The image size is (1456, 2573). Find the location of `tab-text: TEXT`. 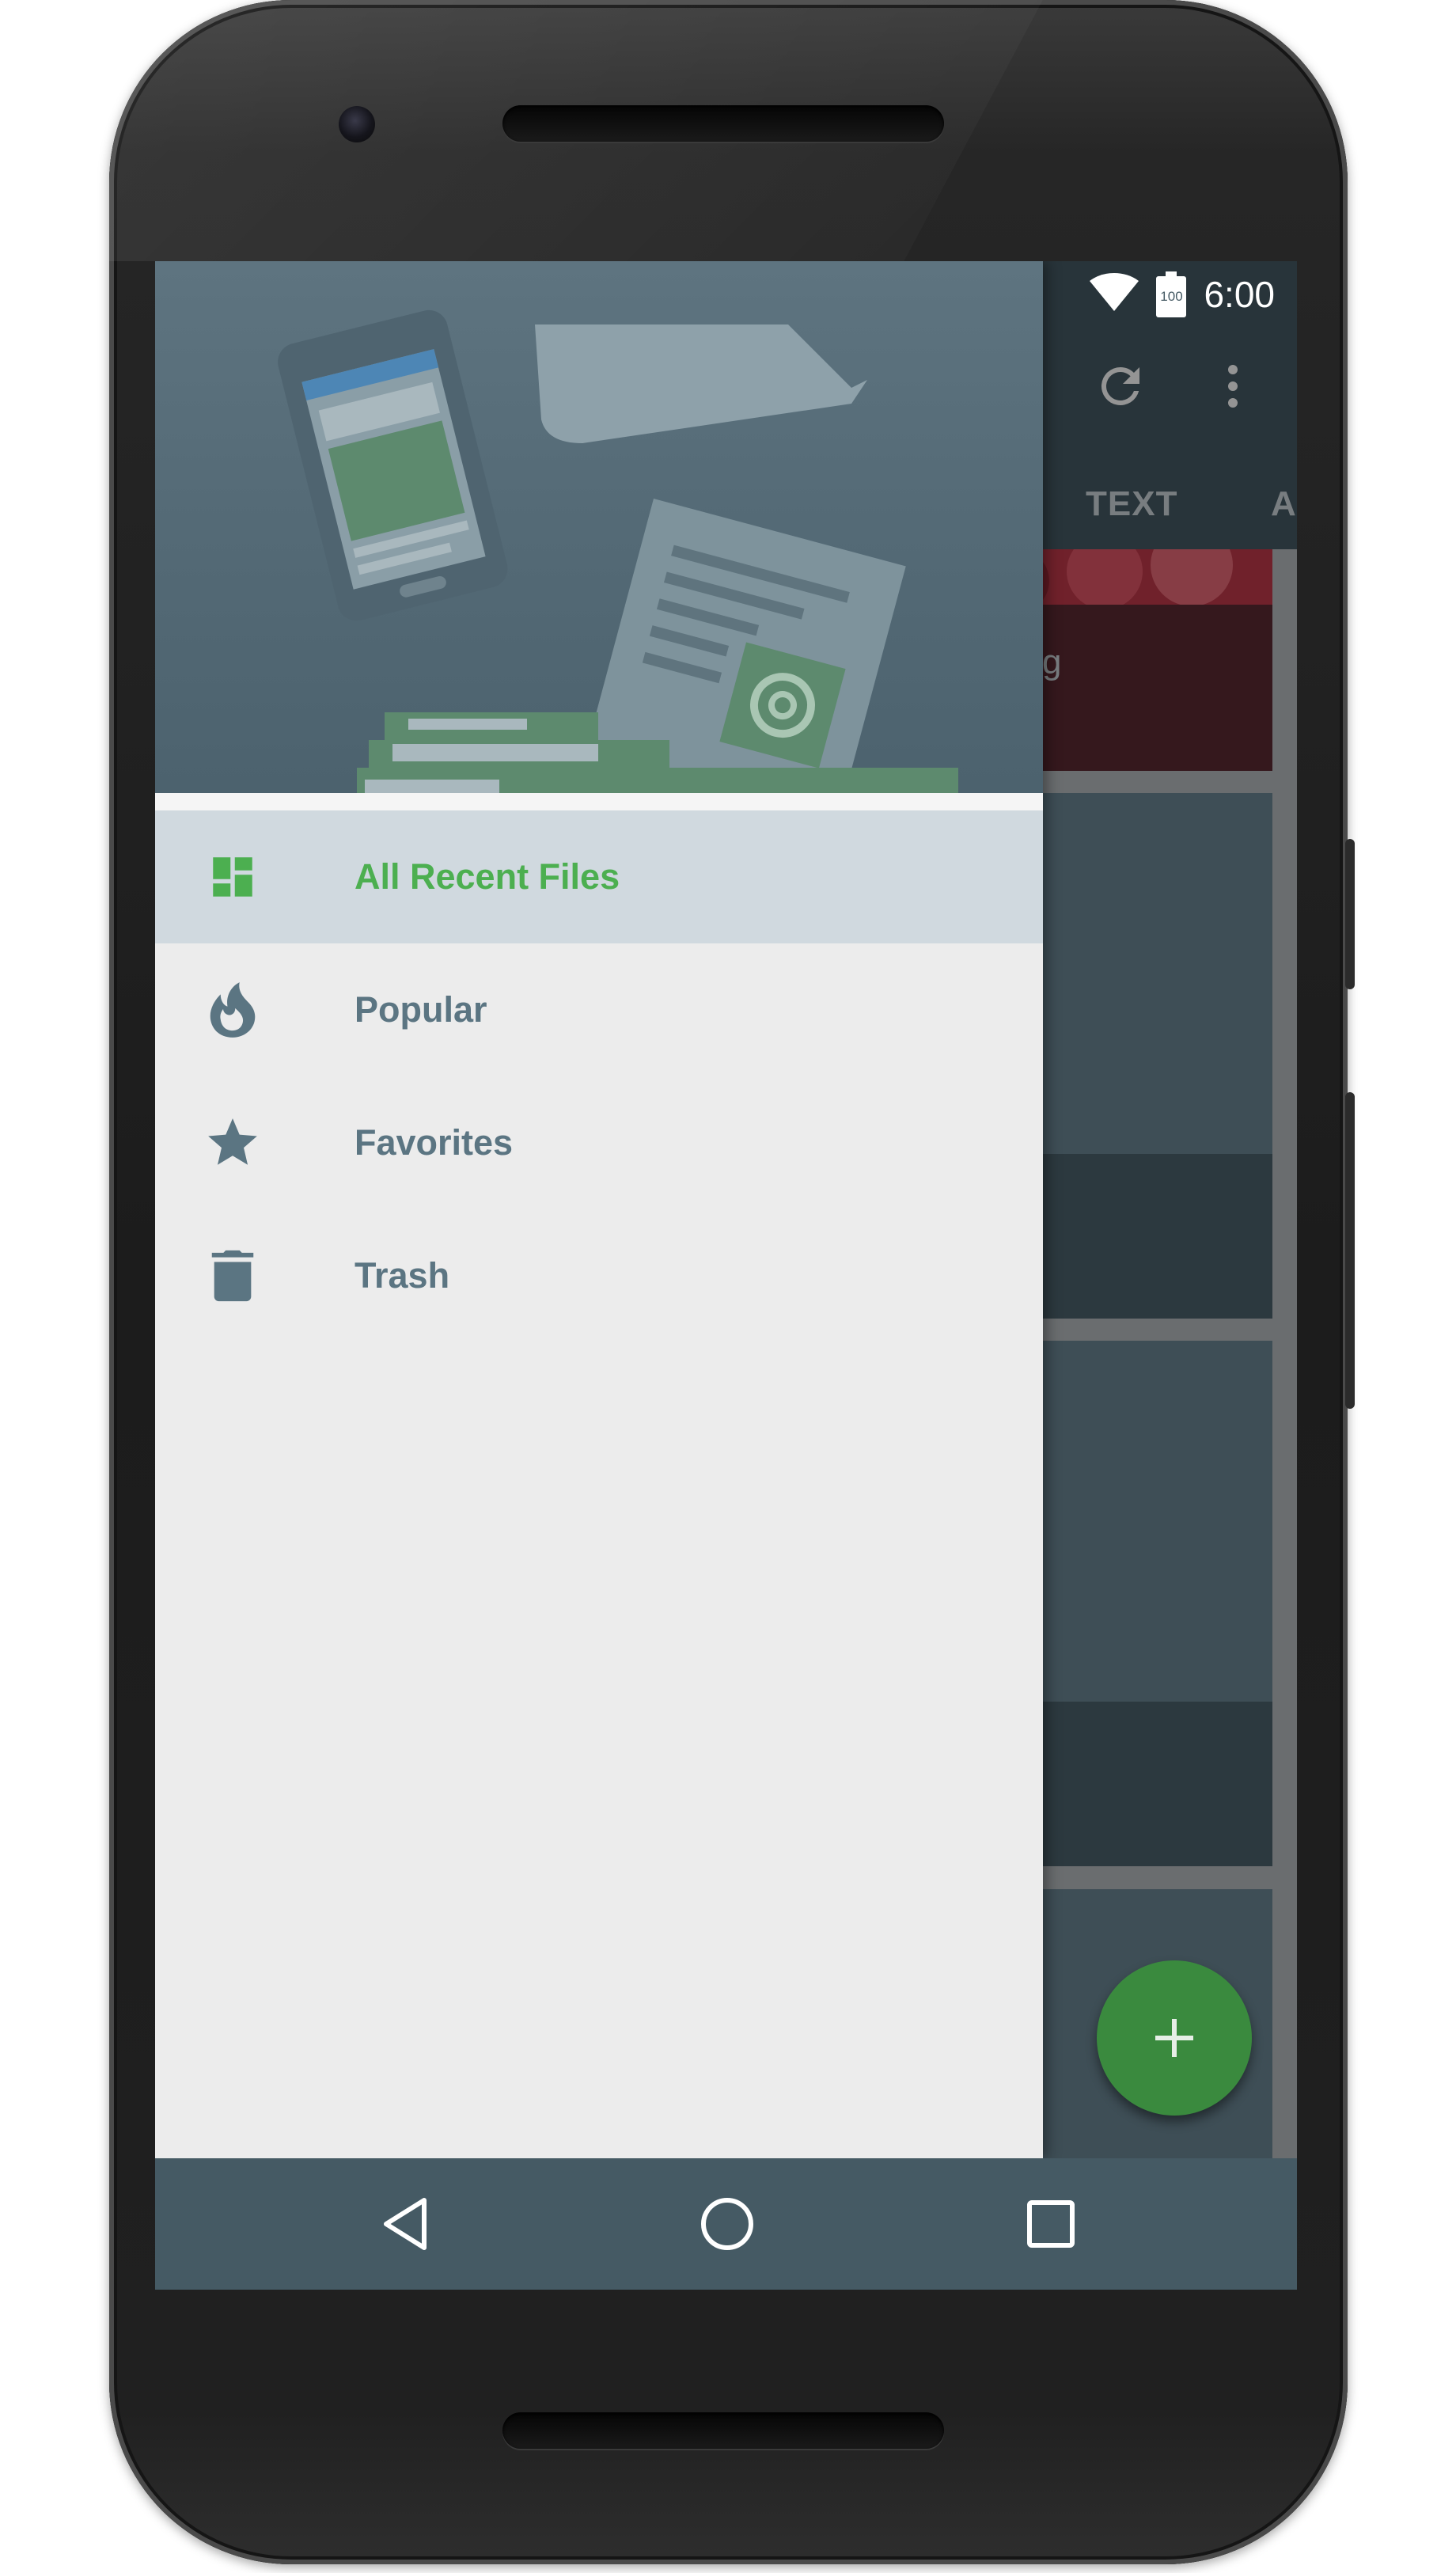

tab-text: TEXT is located at coordinates (1131, 504).